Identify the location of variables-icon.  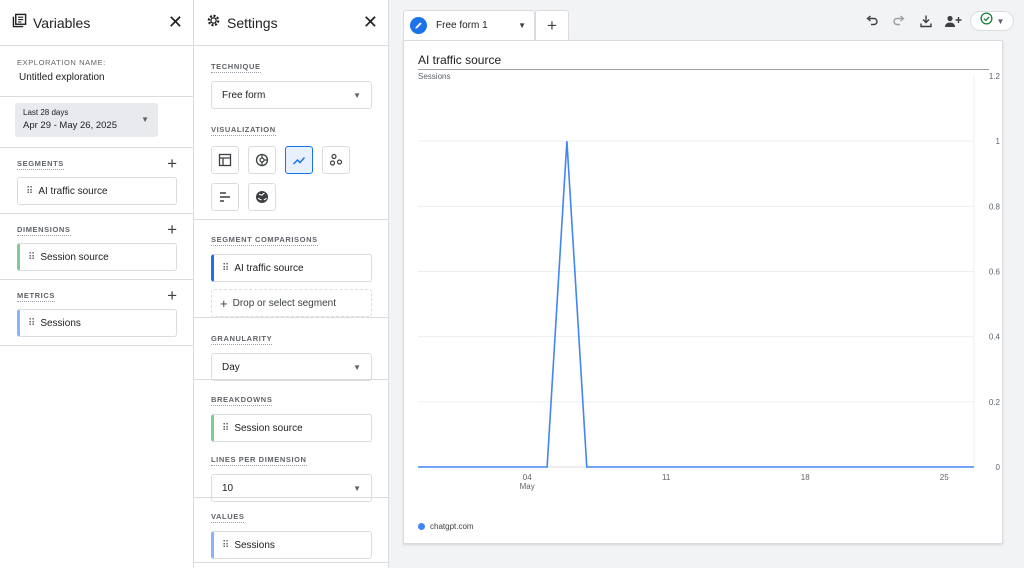
(19, 23).